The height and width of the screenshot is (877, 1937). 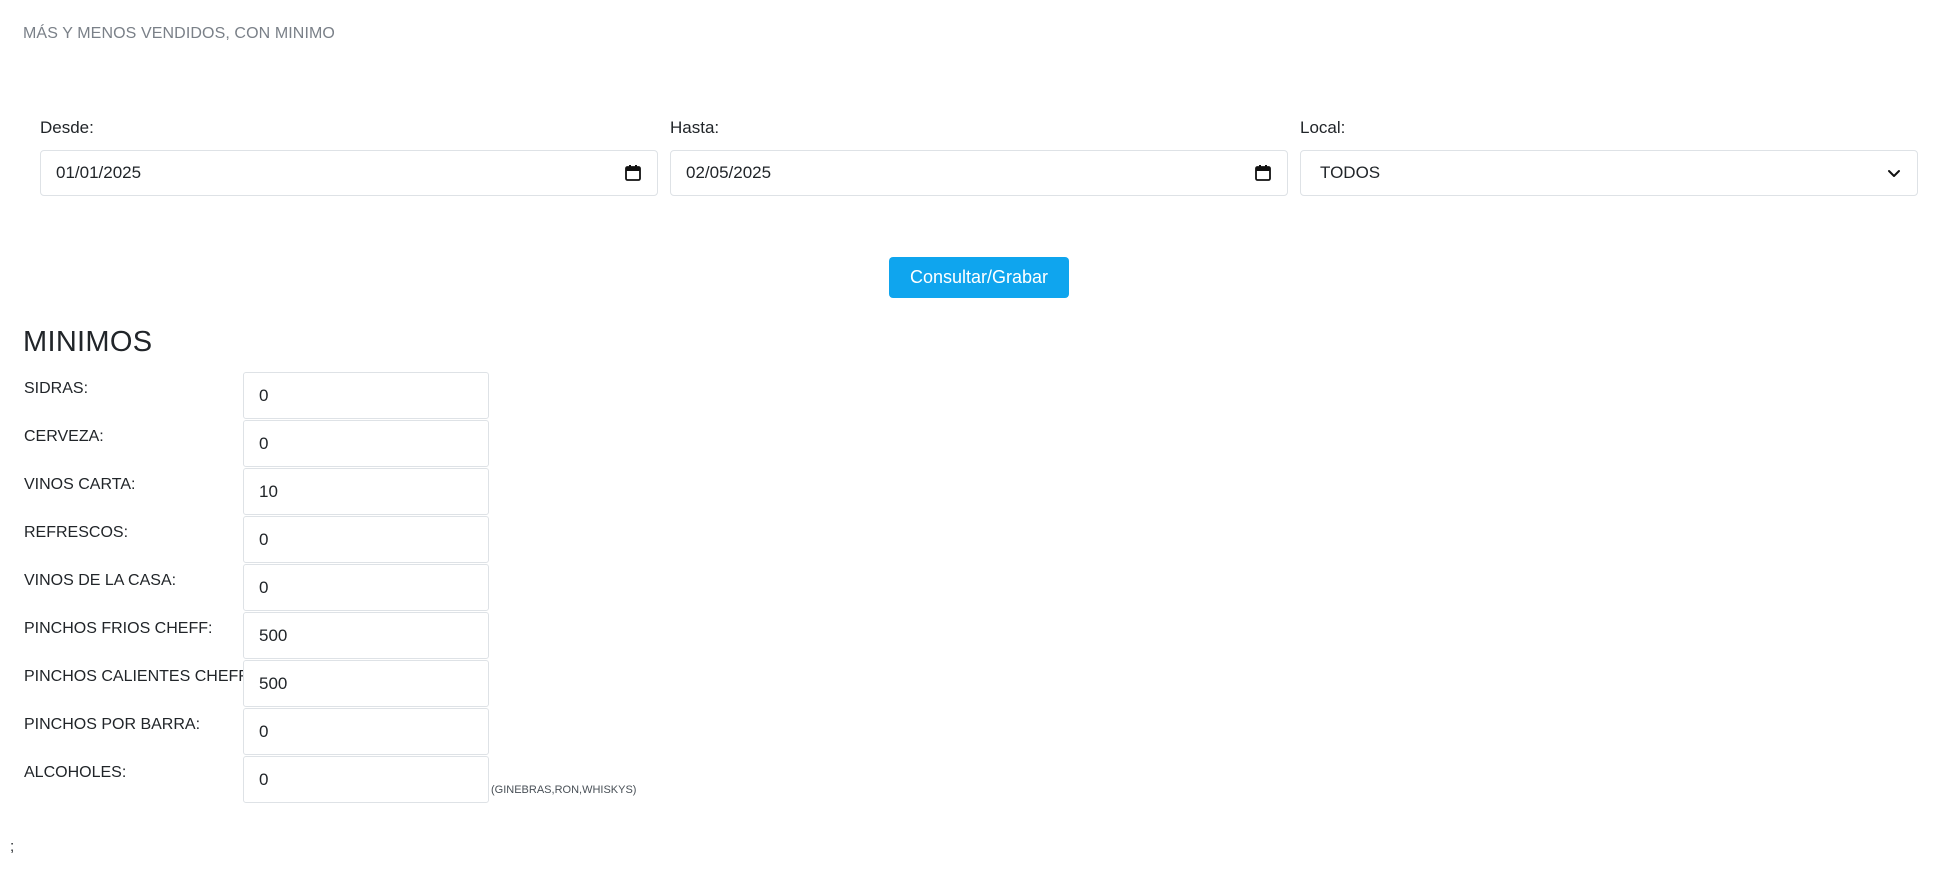 What do you see at coordinates (12, 846) in the screenshot?
I see `footer-text: ;` at bounding box center [12, 846].